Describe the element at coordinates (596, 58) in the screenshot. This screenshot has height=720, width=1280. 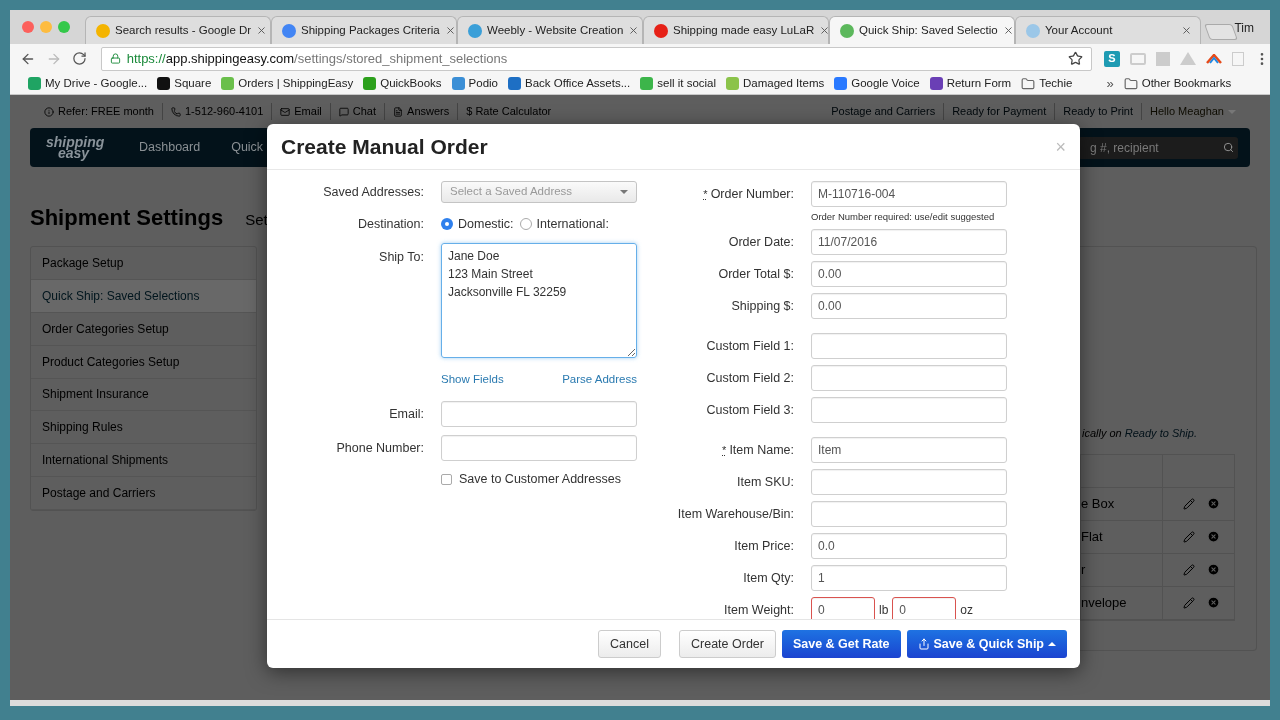
I see `address-bar: https://app.shippingeasy.com/settings/stored_shipment_selections` at that location.